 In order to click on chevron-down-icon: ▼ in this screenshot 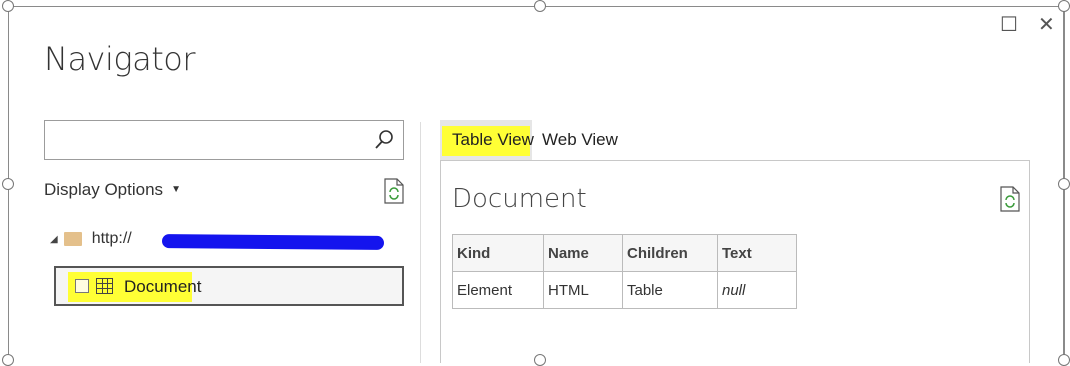, I will do `click(176, 189)`.